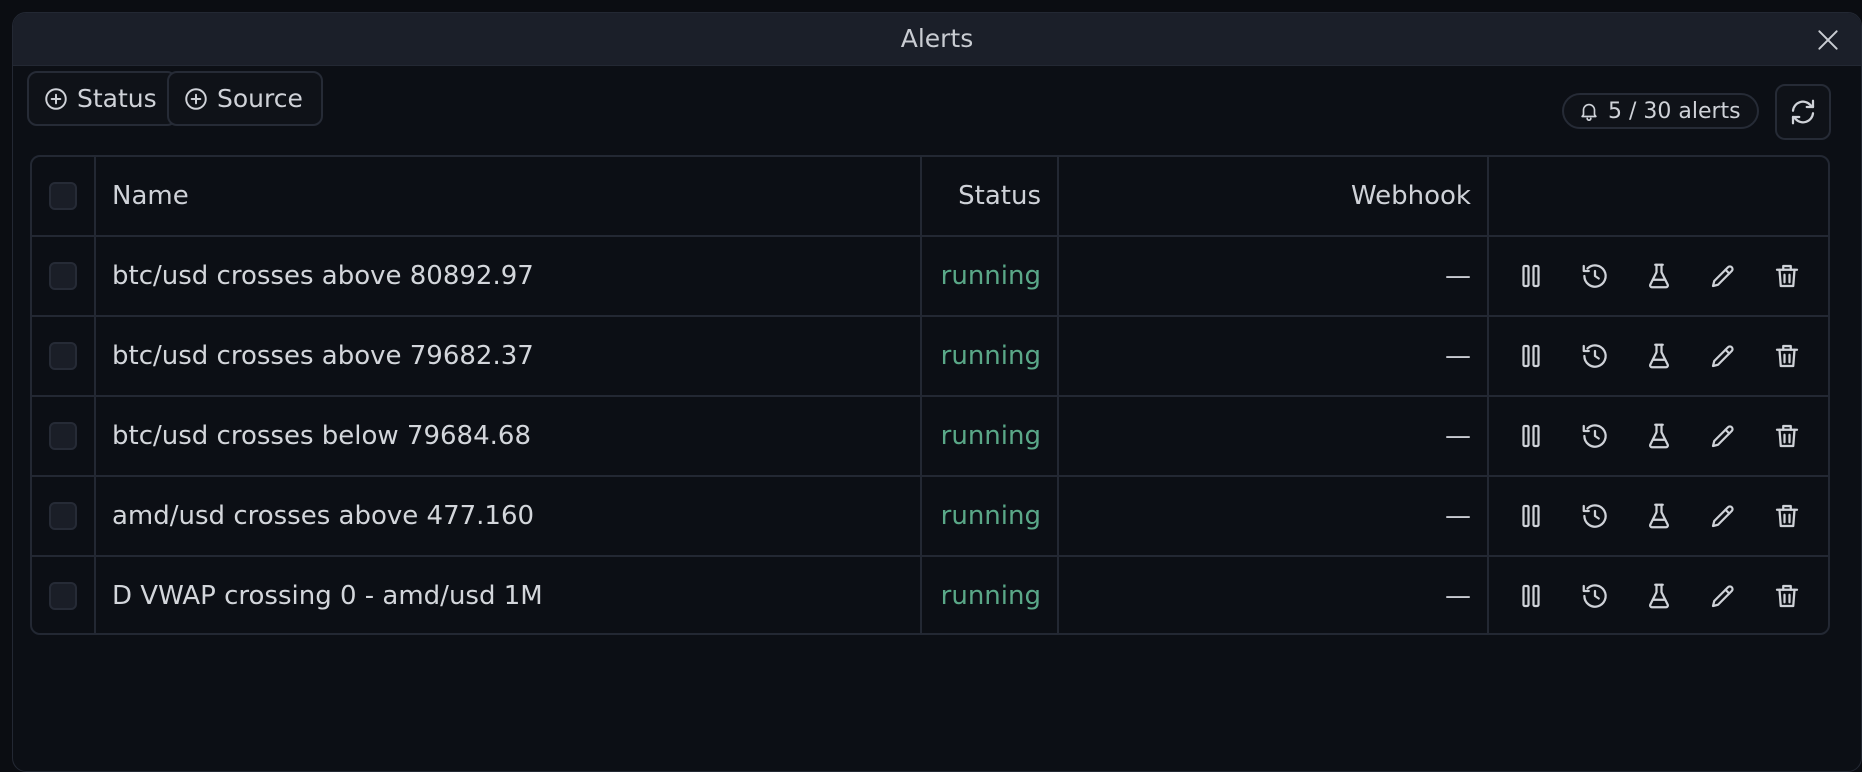  I want to click on table-row: amd/usd crosses above 477.160 running —, so click(930, 517).